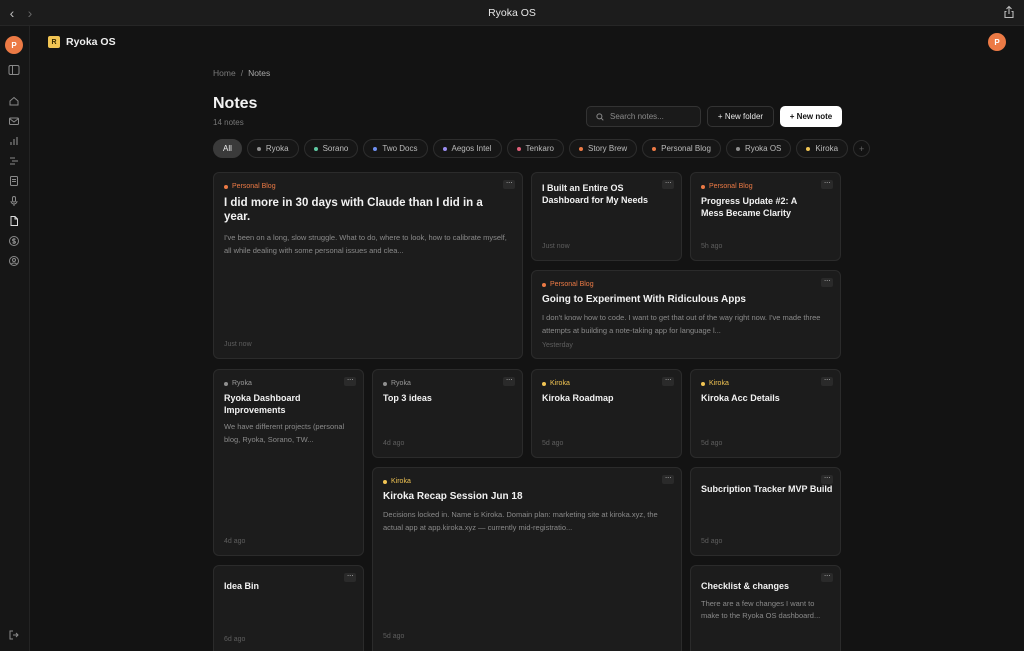  What do you see at coordinates (82, 42) in the screenshot?
I see `app-brand: R Ryoka OS` at bounding box center [82, 42].